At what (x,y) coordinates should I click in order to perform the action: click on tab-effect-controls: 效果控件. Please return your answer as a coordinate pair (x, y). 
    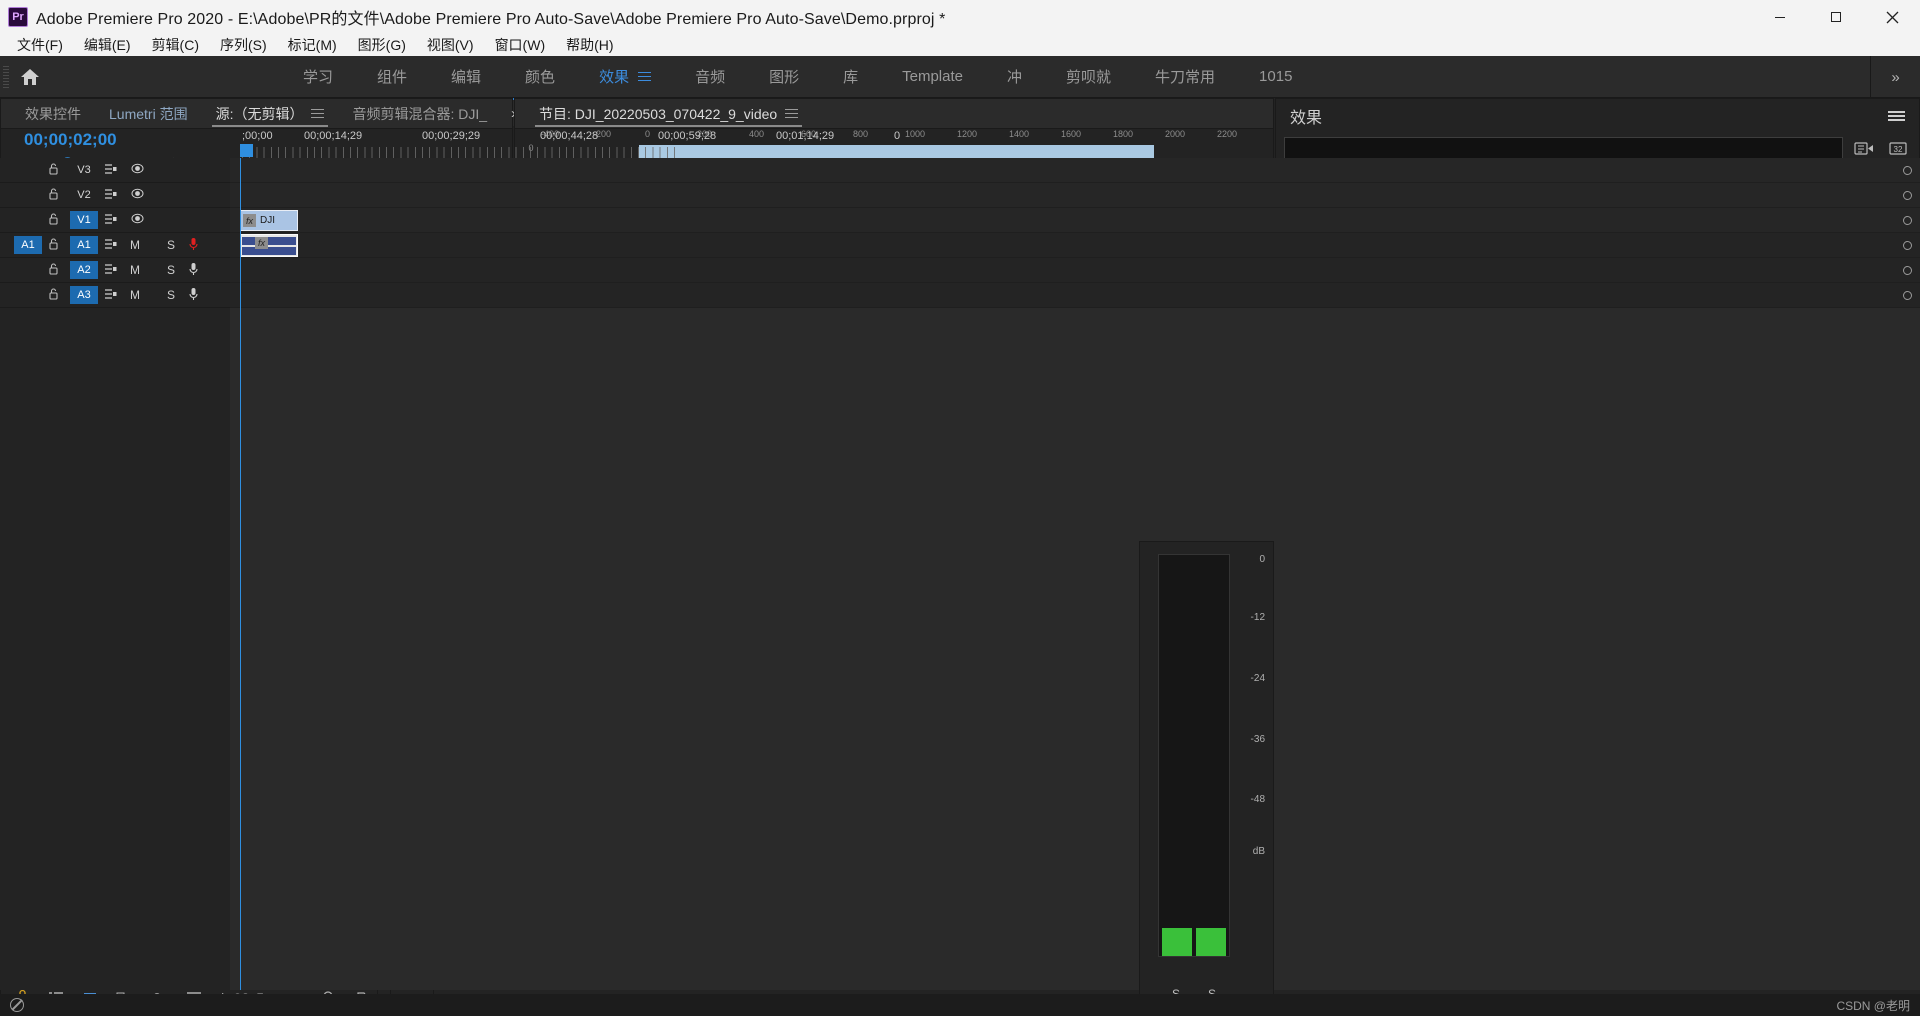
    Looking at the image, I should click on (53, 114).